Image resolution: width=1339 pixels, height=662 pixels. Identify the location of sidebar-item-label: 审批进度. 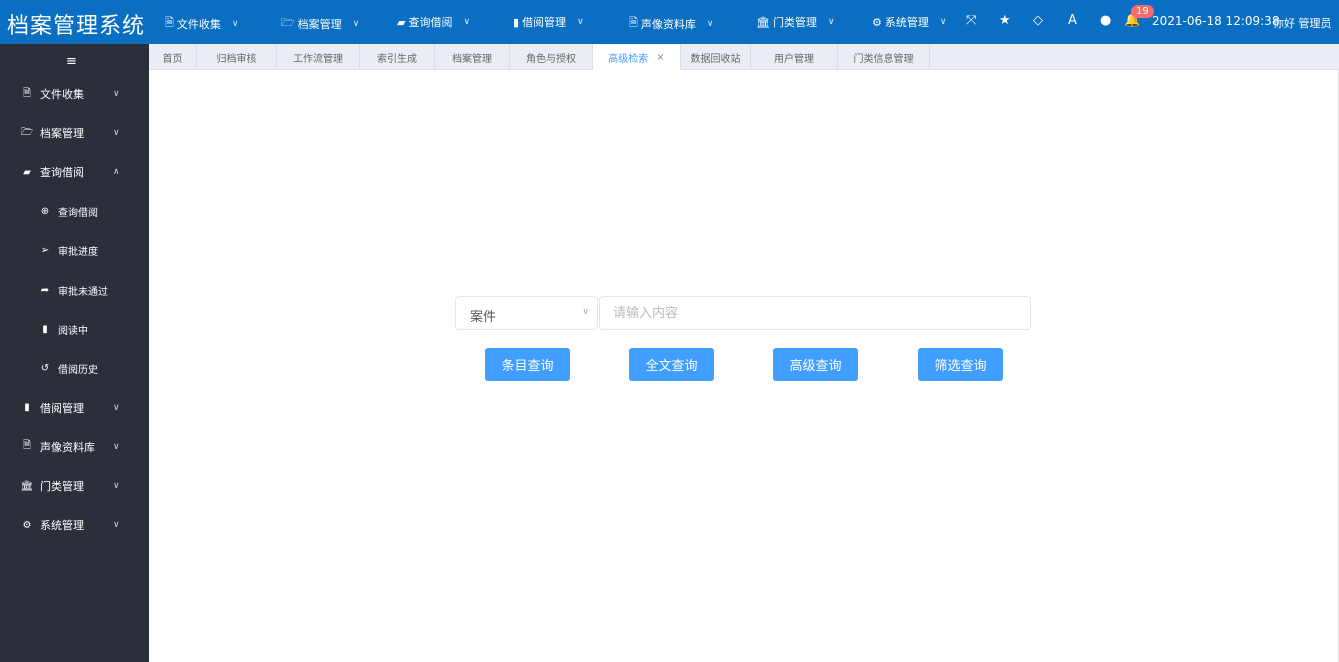
(78, 253).